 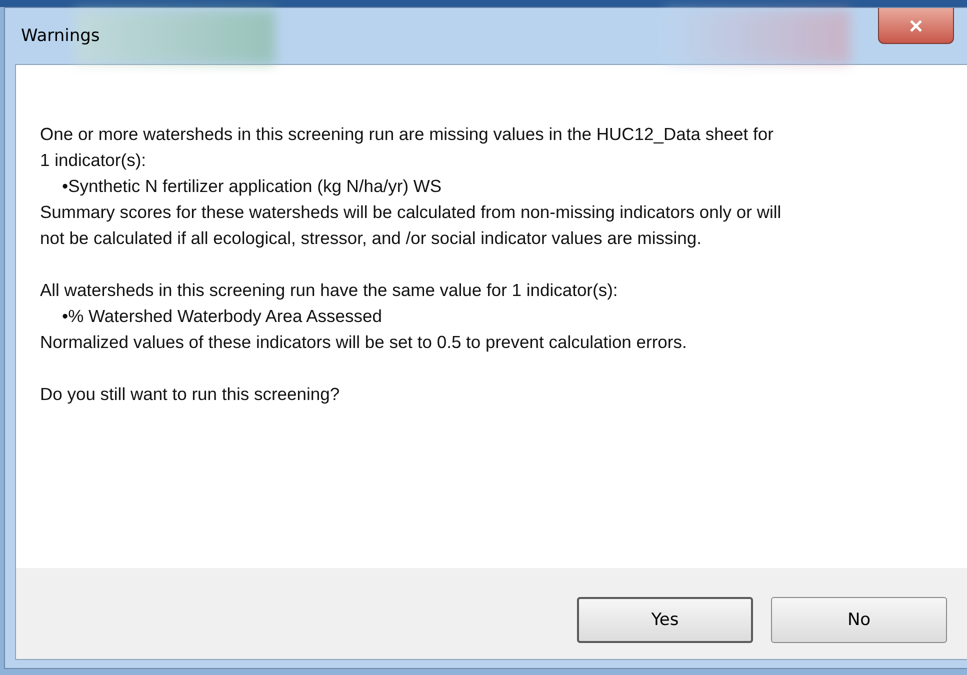 What do you see at coordinates (60, 36) in the screenshot?
I see `window-title: Warnings` at bounding box center [60, 36].